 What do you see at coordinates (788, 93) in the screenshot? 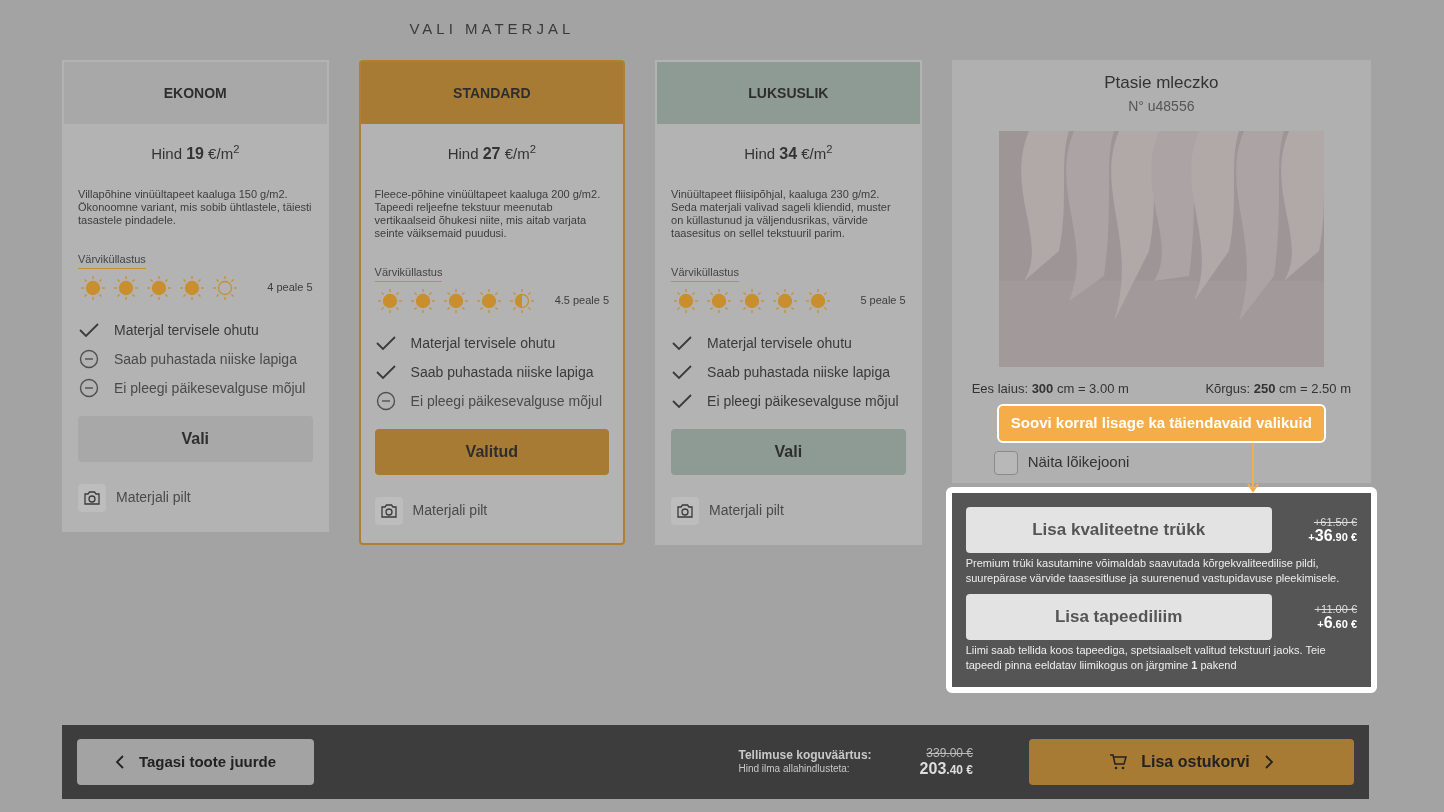
I see `card-header: LUKSUSLIK` at bounding box center [788, 93].